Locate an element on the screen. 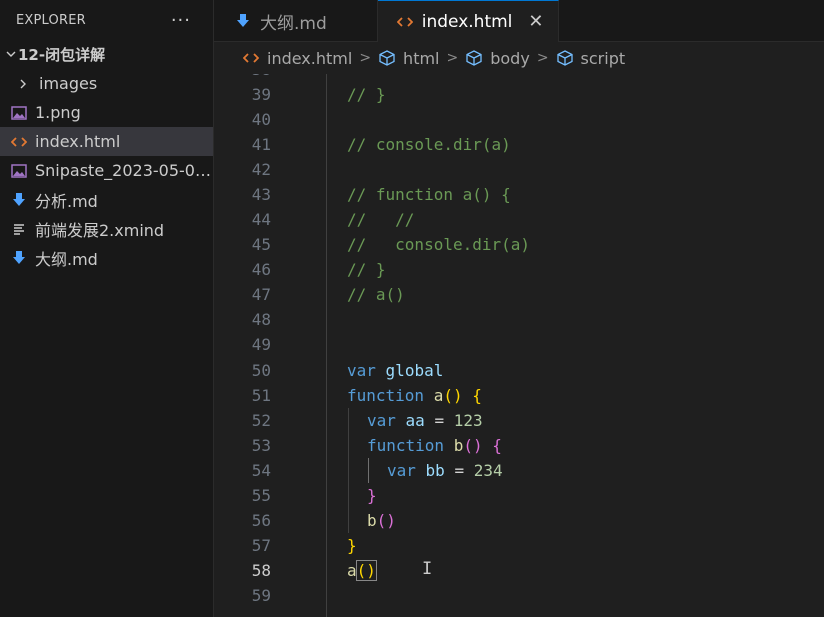 This screenshot has width=824, height=617. code-text: // function a() { is located at coordinates (429, 194).